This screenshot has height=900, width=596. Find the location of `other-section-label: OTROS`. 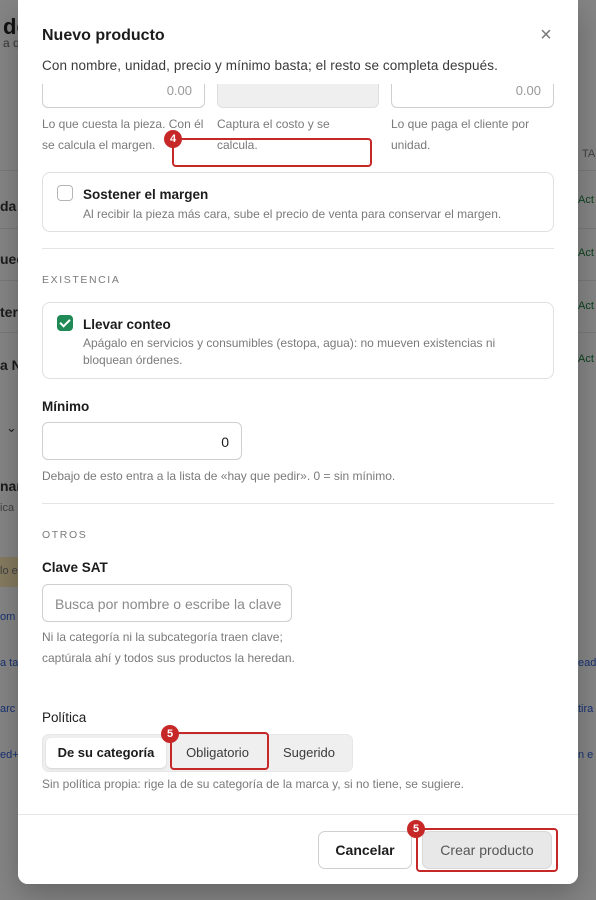

other-section-label: OTROS is located at coordinates (65, 535).